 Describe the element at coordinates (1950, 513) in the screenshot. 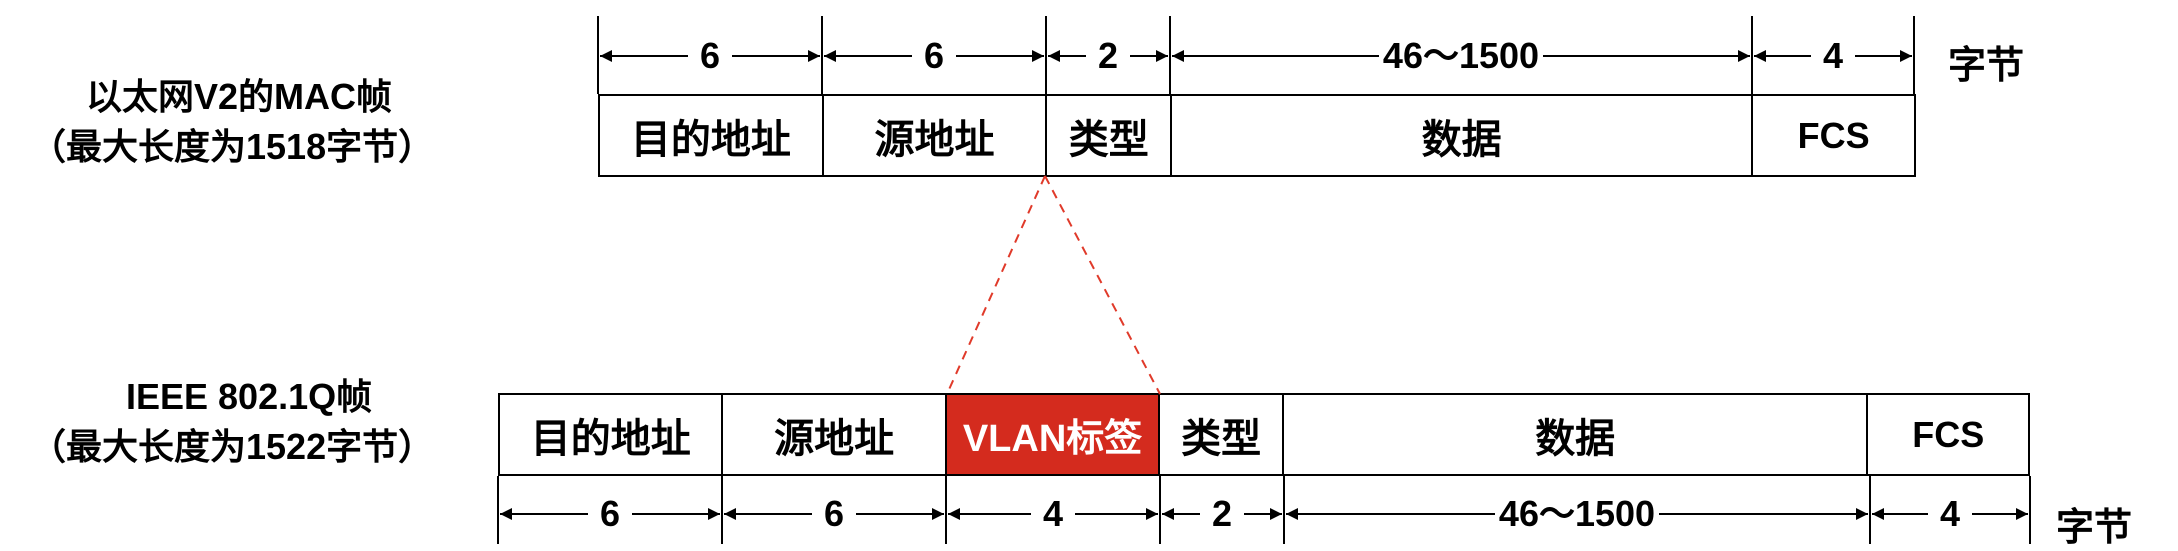

I see `frame2-size-label-5: 4` at that location.